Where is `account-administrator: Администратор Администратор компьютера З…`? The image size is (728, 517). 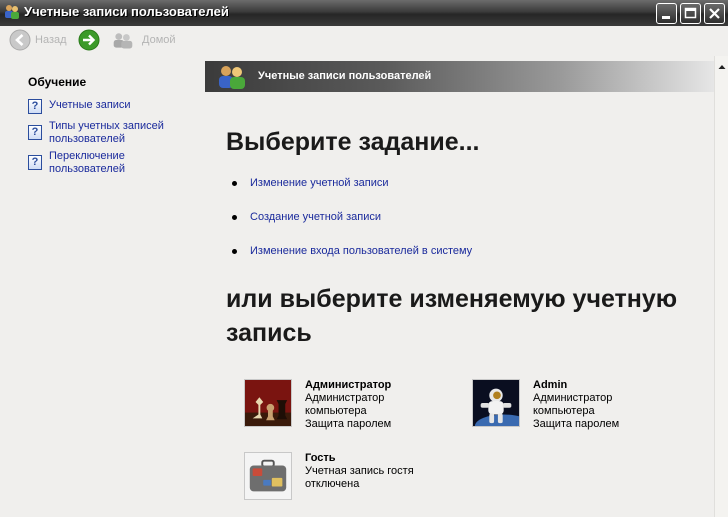
account-administrator: Администратор Администратор компьютера З… is located at coordinates (349, 409).